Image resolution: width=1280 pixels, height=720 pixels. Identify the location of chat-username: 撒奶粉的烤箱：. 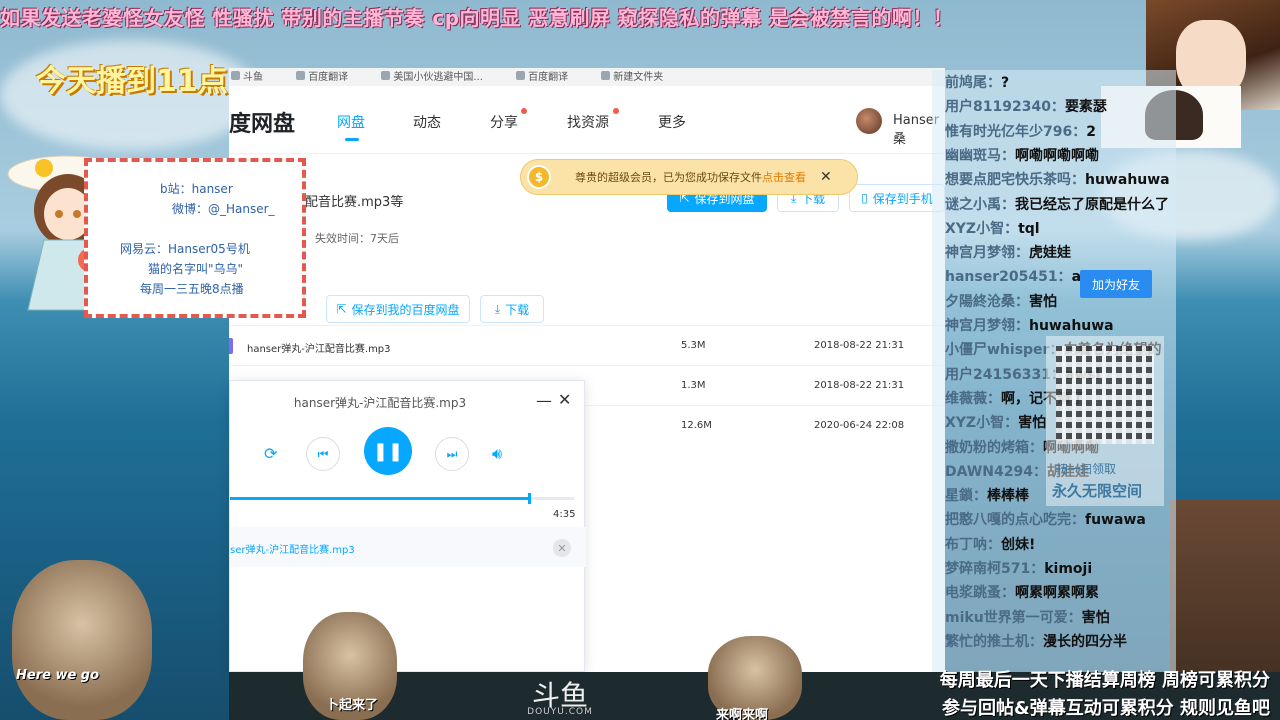
(994, 448).